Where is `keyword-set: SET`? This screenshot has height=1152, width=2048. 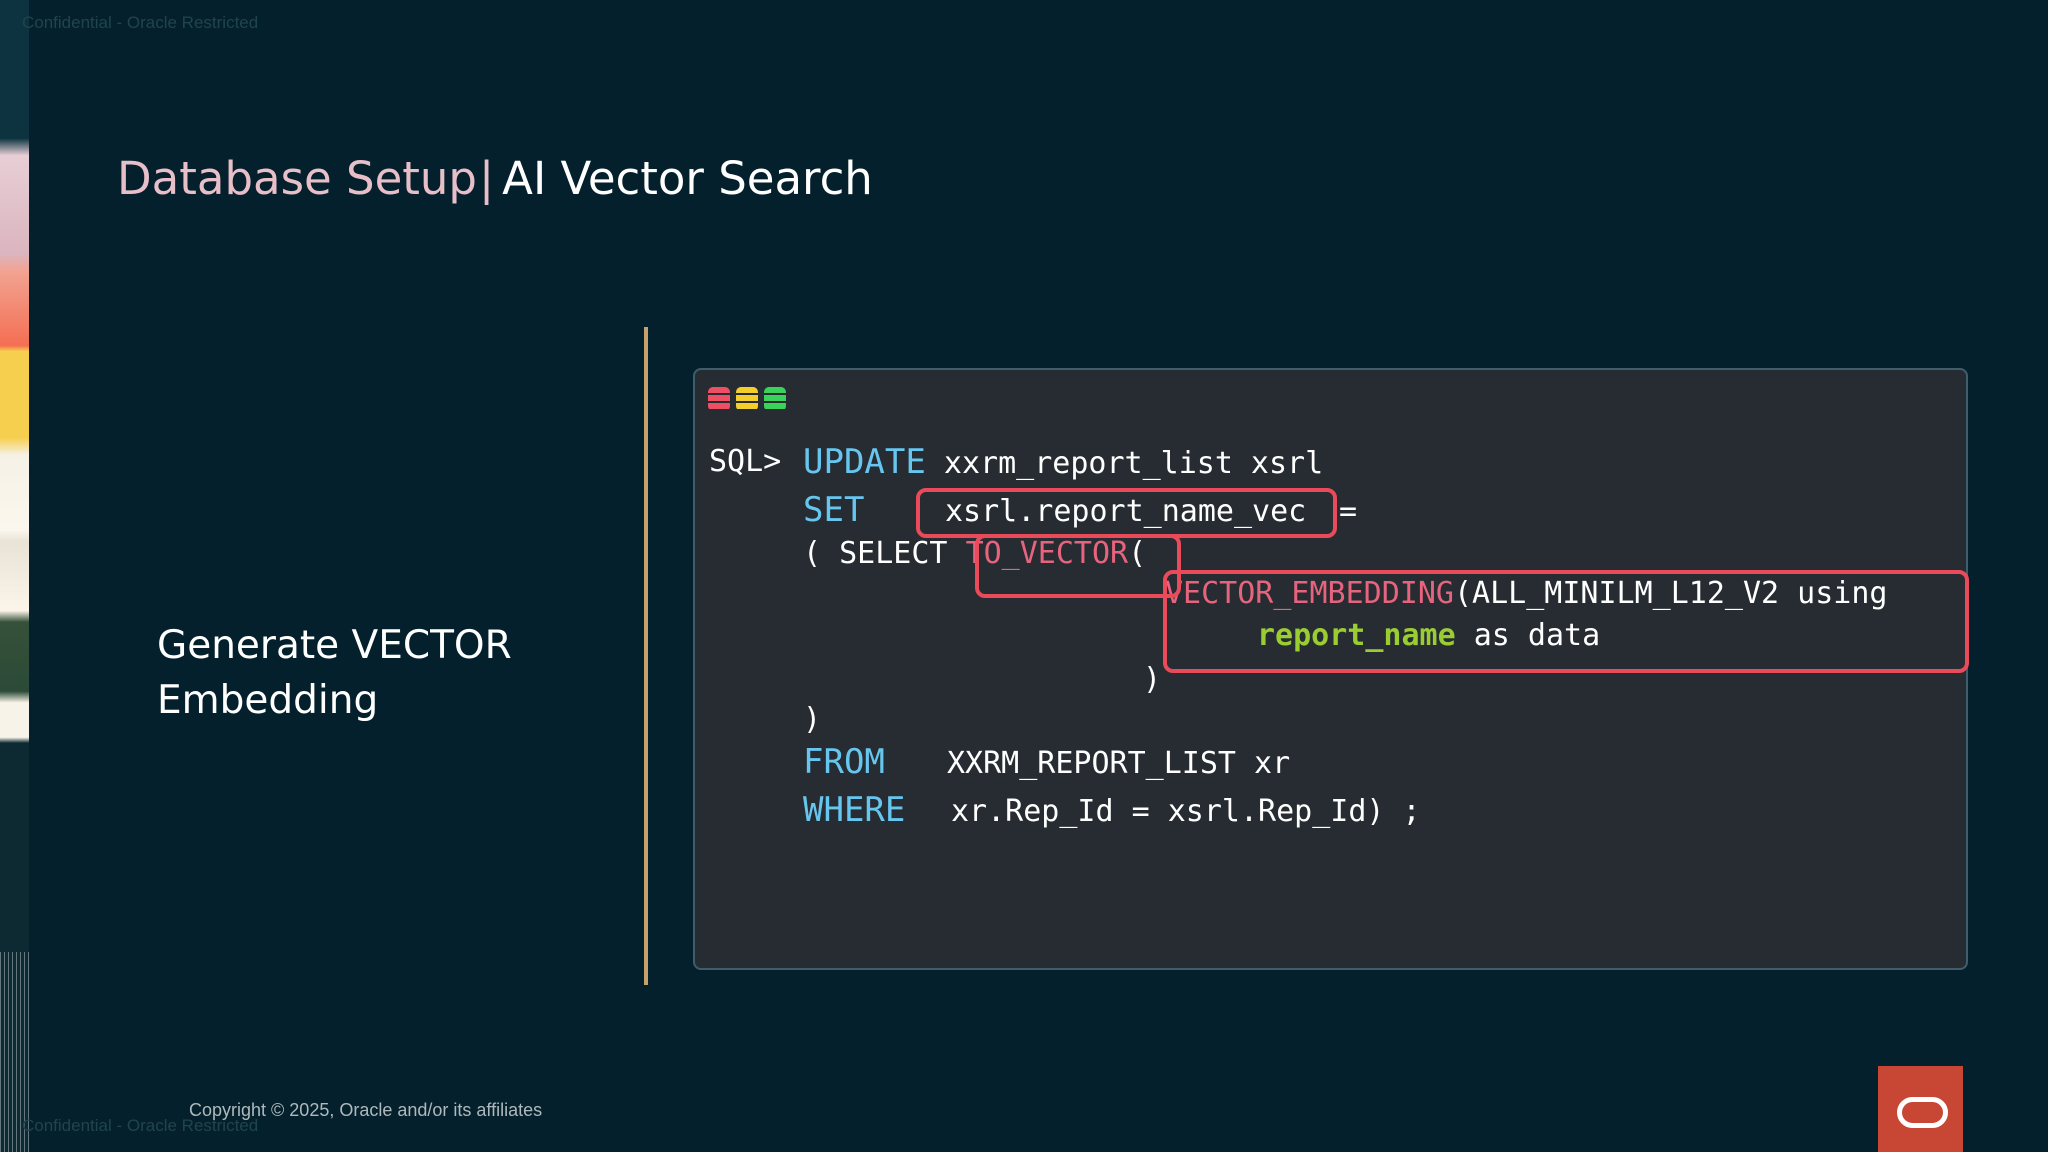
keyword-set: SET is located at coordinates (834, 510).